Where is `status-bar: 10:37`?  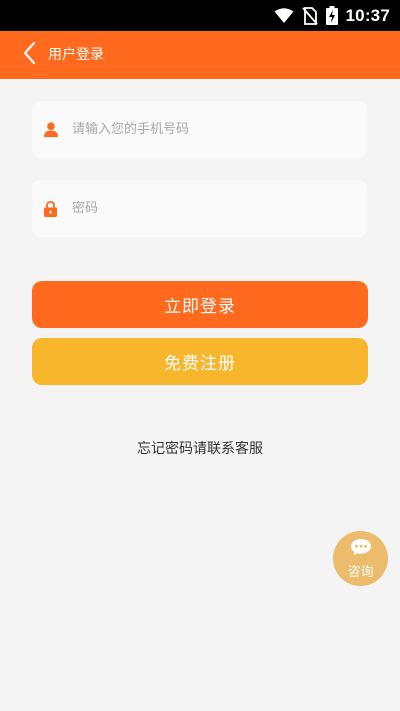 status-bar: 10:37 is located at coordinates (200, 15).